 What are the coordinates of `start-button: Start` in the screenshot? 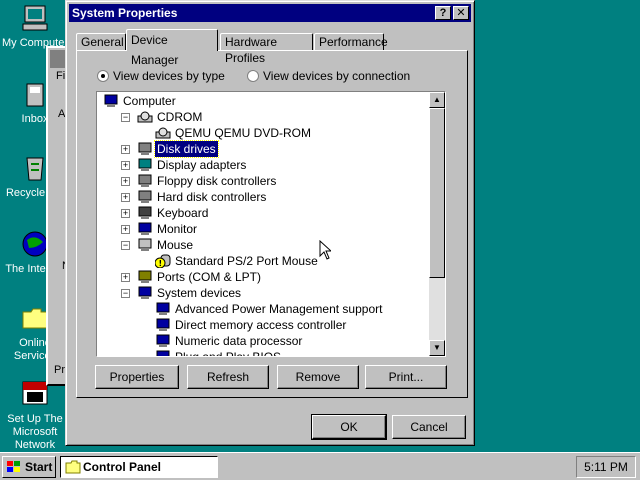 It's located at (29, 467).